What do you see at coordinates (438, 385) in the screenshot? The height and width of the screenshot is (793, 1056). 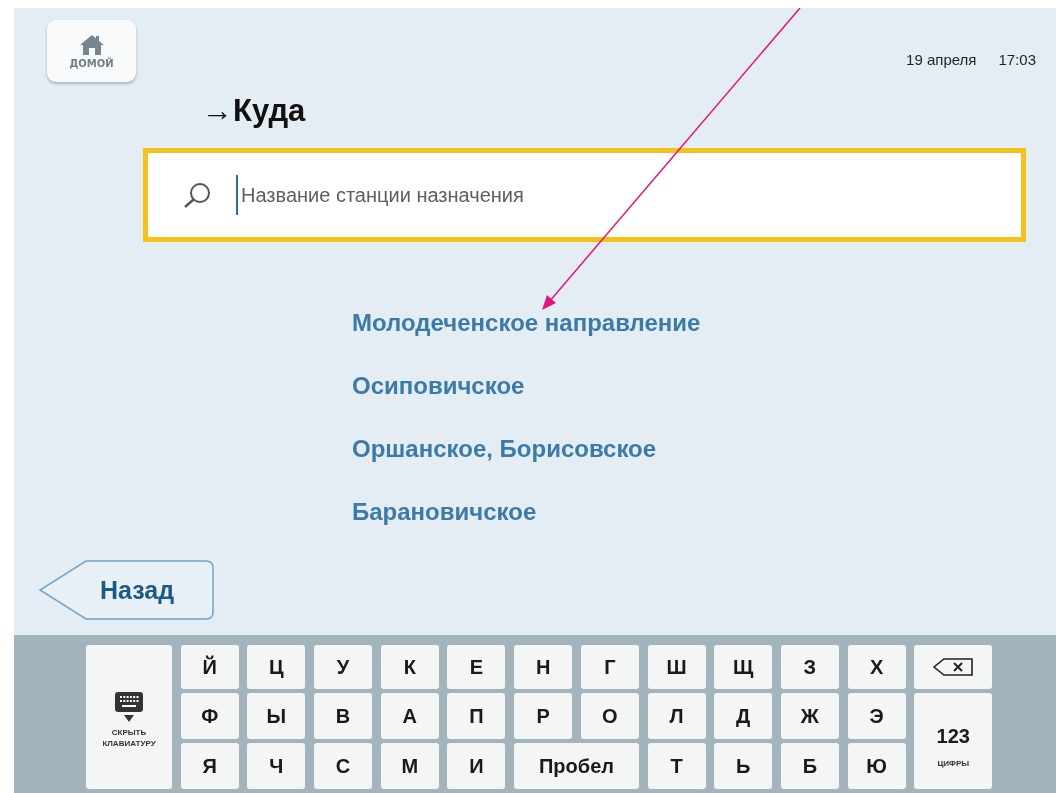 I see `direction-link: Осиповичское` at bounding box center [438, 385].